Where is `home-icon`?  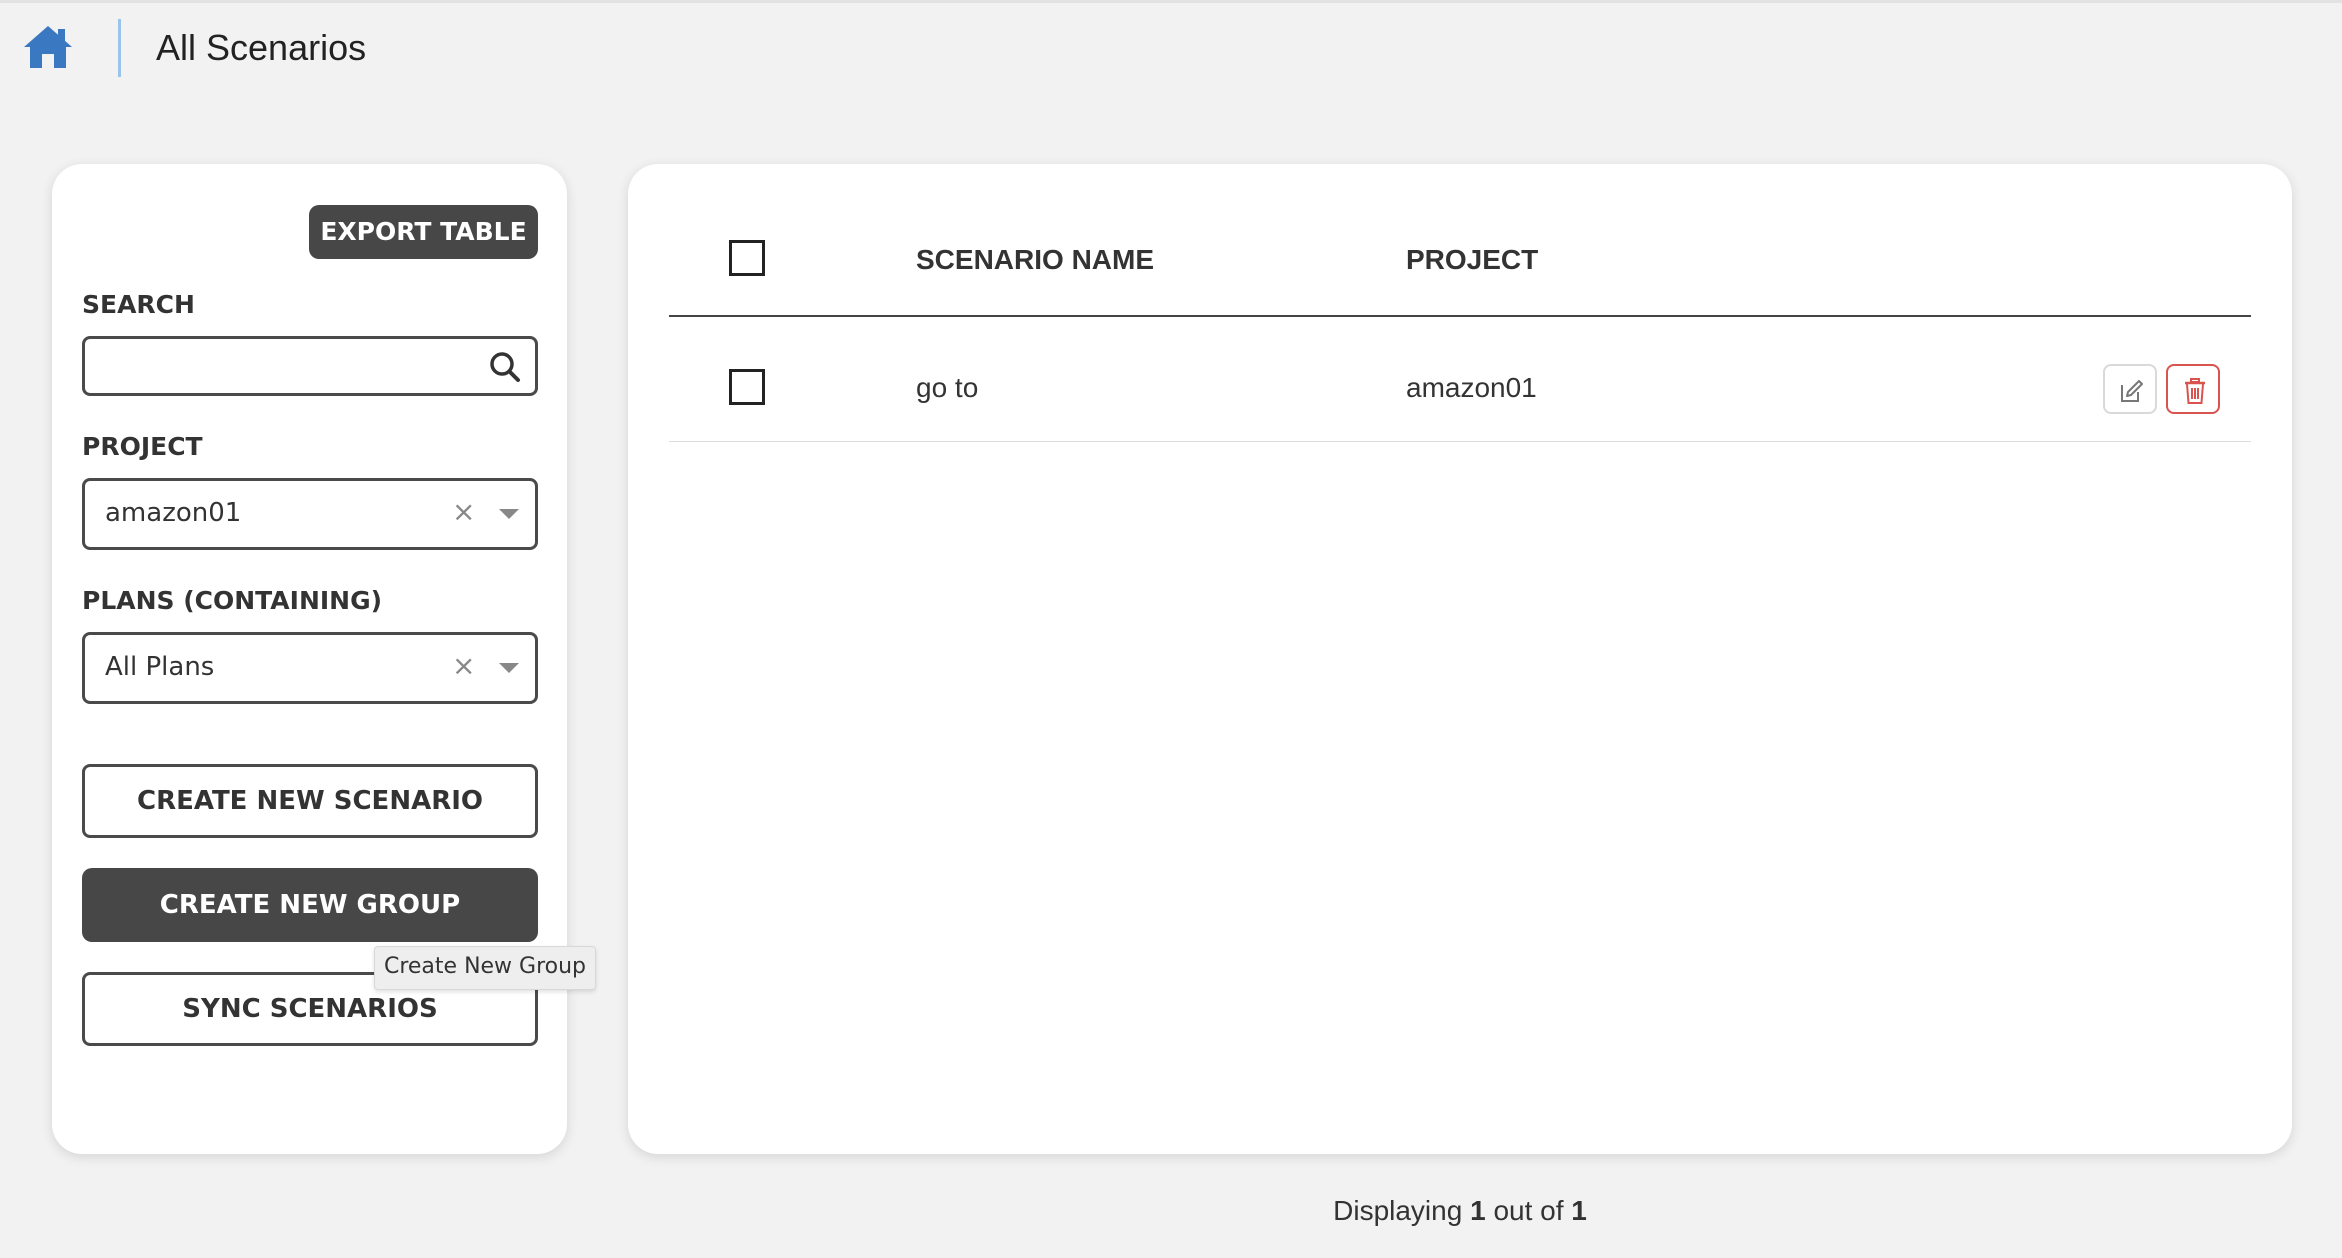
home-icon is located at coordinates (48, 47).